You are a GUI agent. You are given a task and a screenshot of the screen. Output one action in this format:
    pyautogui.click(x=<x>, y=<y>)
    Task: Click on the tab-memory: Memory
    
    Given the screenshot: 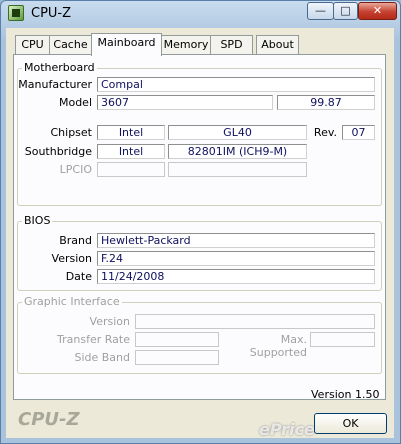 What is the action you would take?
    pyautogui.click(x=186, y=45)
    